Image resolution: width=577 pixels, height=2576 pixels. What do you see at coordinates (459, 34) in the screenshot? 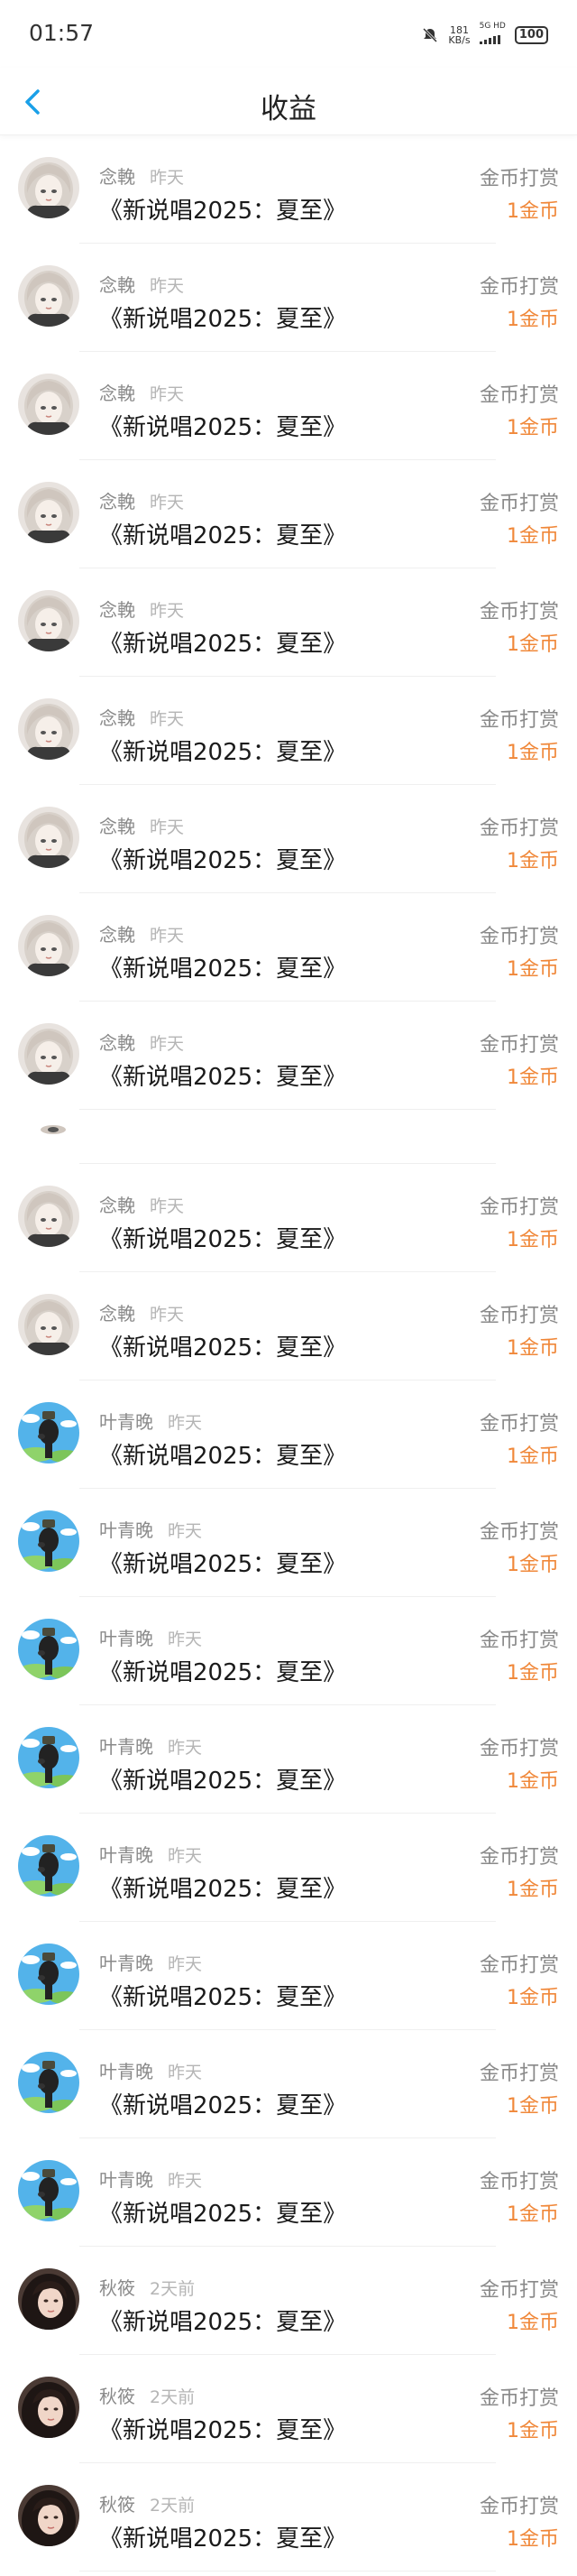
I see `network-speed: 181 KB/s` at bounding box center [459, 34].